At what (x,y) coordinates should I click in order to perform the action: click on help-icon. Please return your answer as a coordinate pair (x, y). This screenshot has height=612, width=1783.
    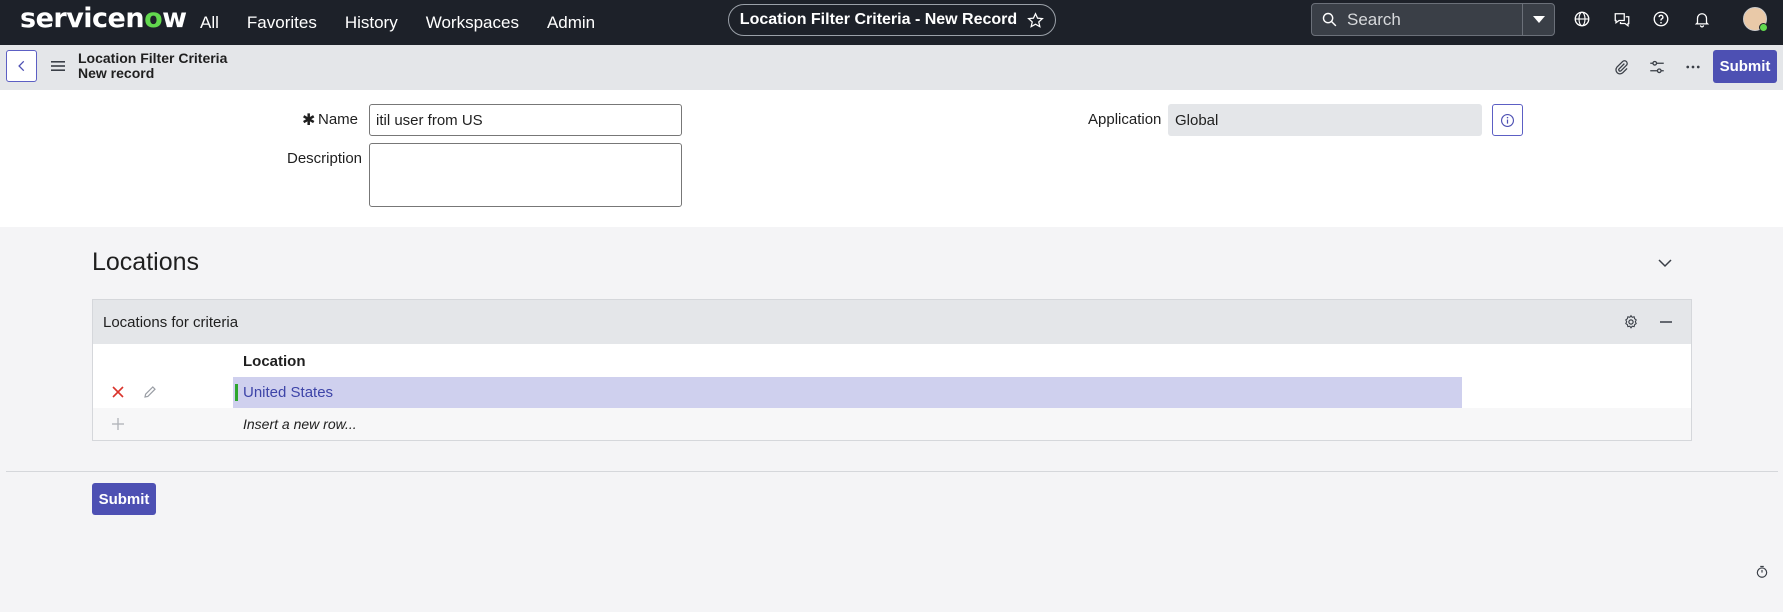
    Looking at the image, I should click on (1661, 19).